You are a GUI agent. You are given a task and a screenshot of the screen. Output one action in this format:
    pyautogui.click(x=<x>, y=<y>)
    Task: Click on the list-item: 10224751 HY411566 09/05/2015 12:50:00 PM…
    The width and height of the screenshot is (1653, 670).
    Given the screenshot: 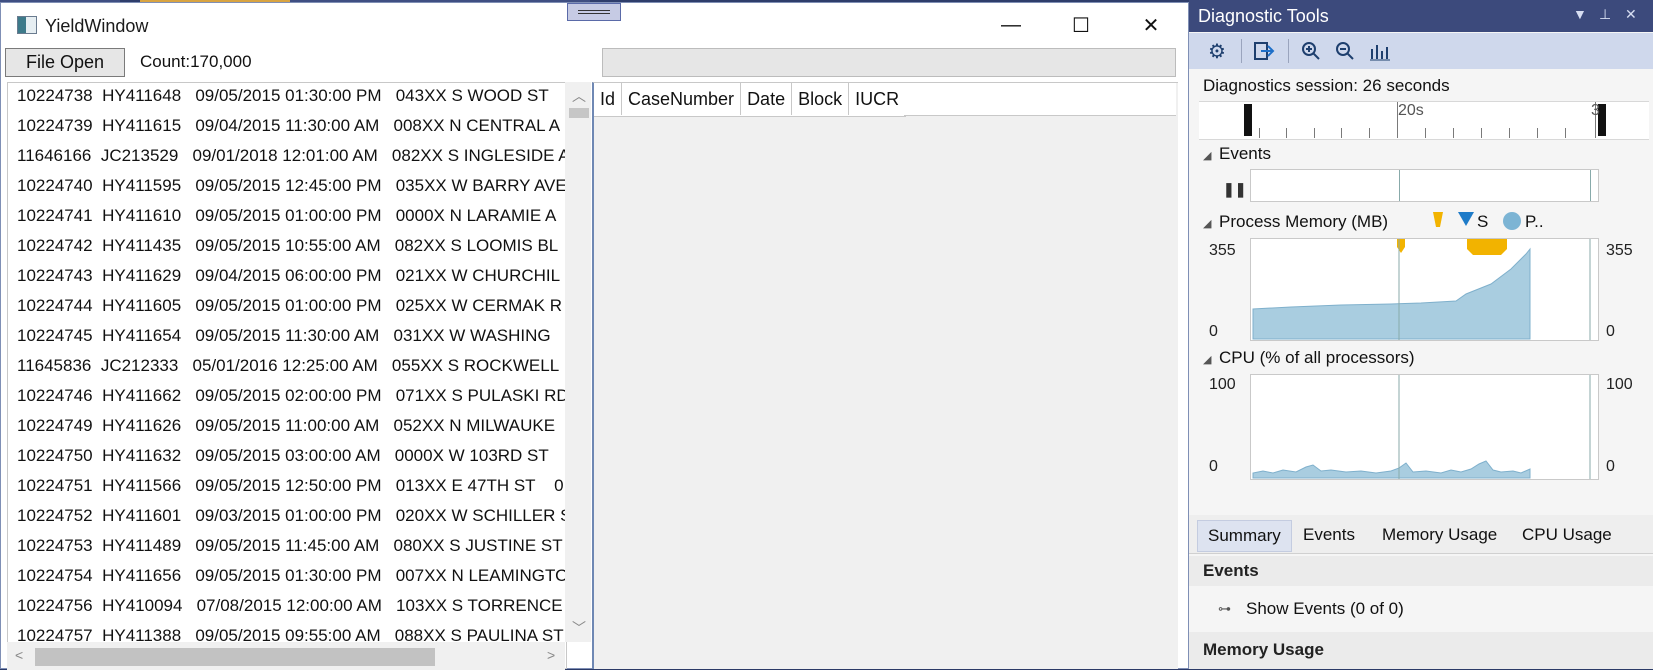 What is the action you would take?
    pyautogui.click(x=290, y=486)
    